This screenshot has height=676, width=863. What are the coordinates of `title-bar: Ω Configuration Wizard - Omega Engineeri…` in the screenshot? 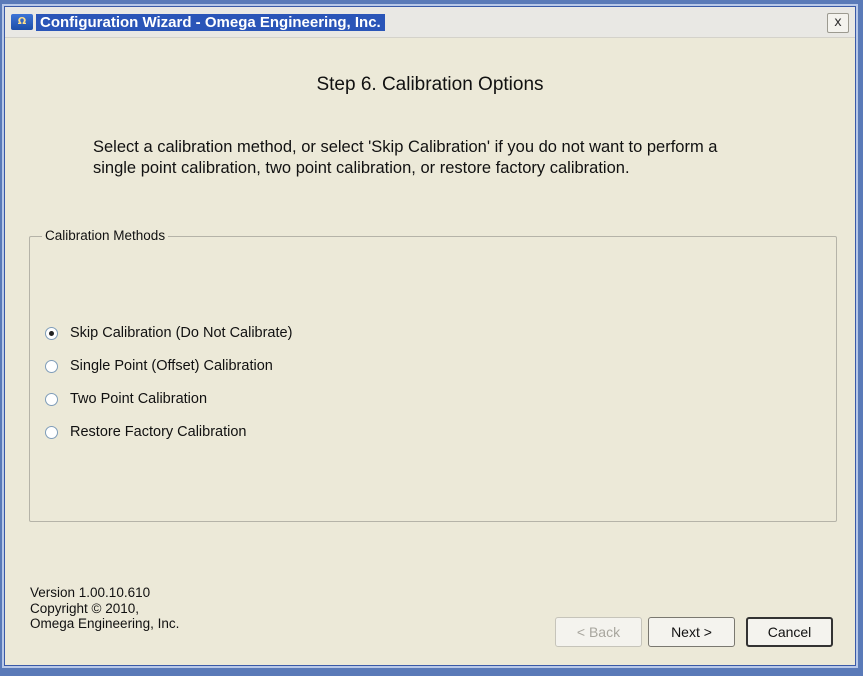 It's located at (430, 22).